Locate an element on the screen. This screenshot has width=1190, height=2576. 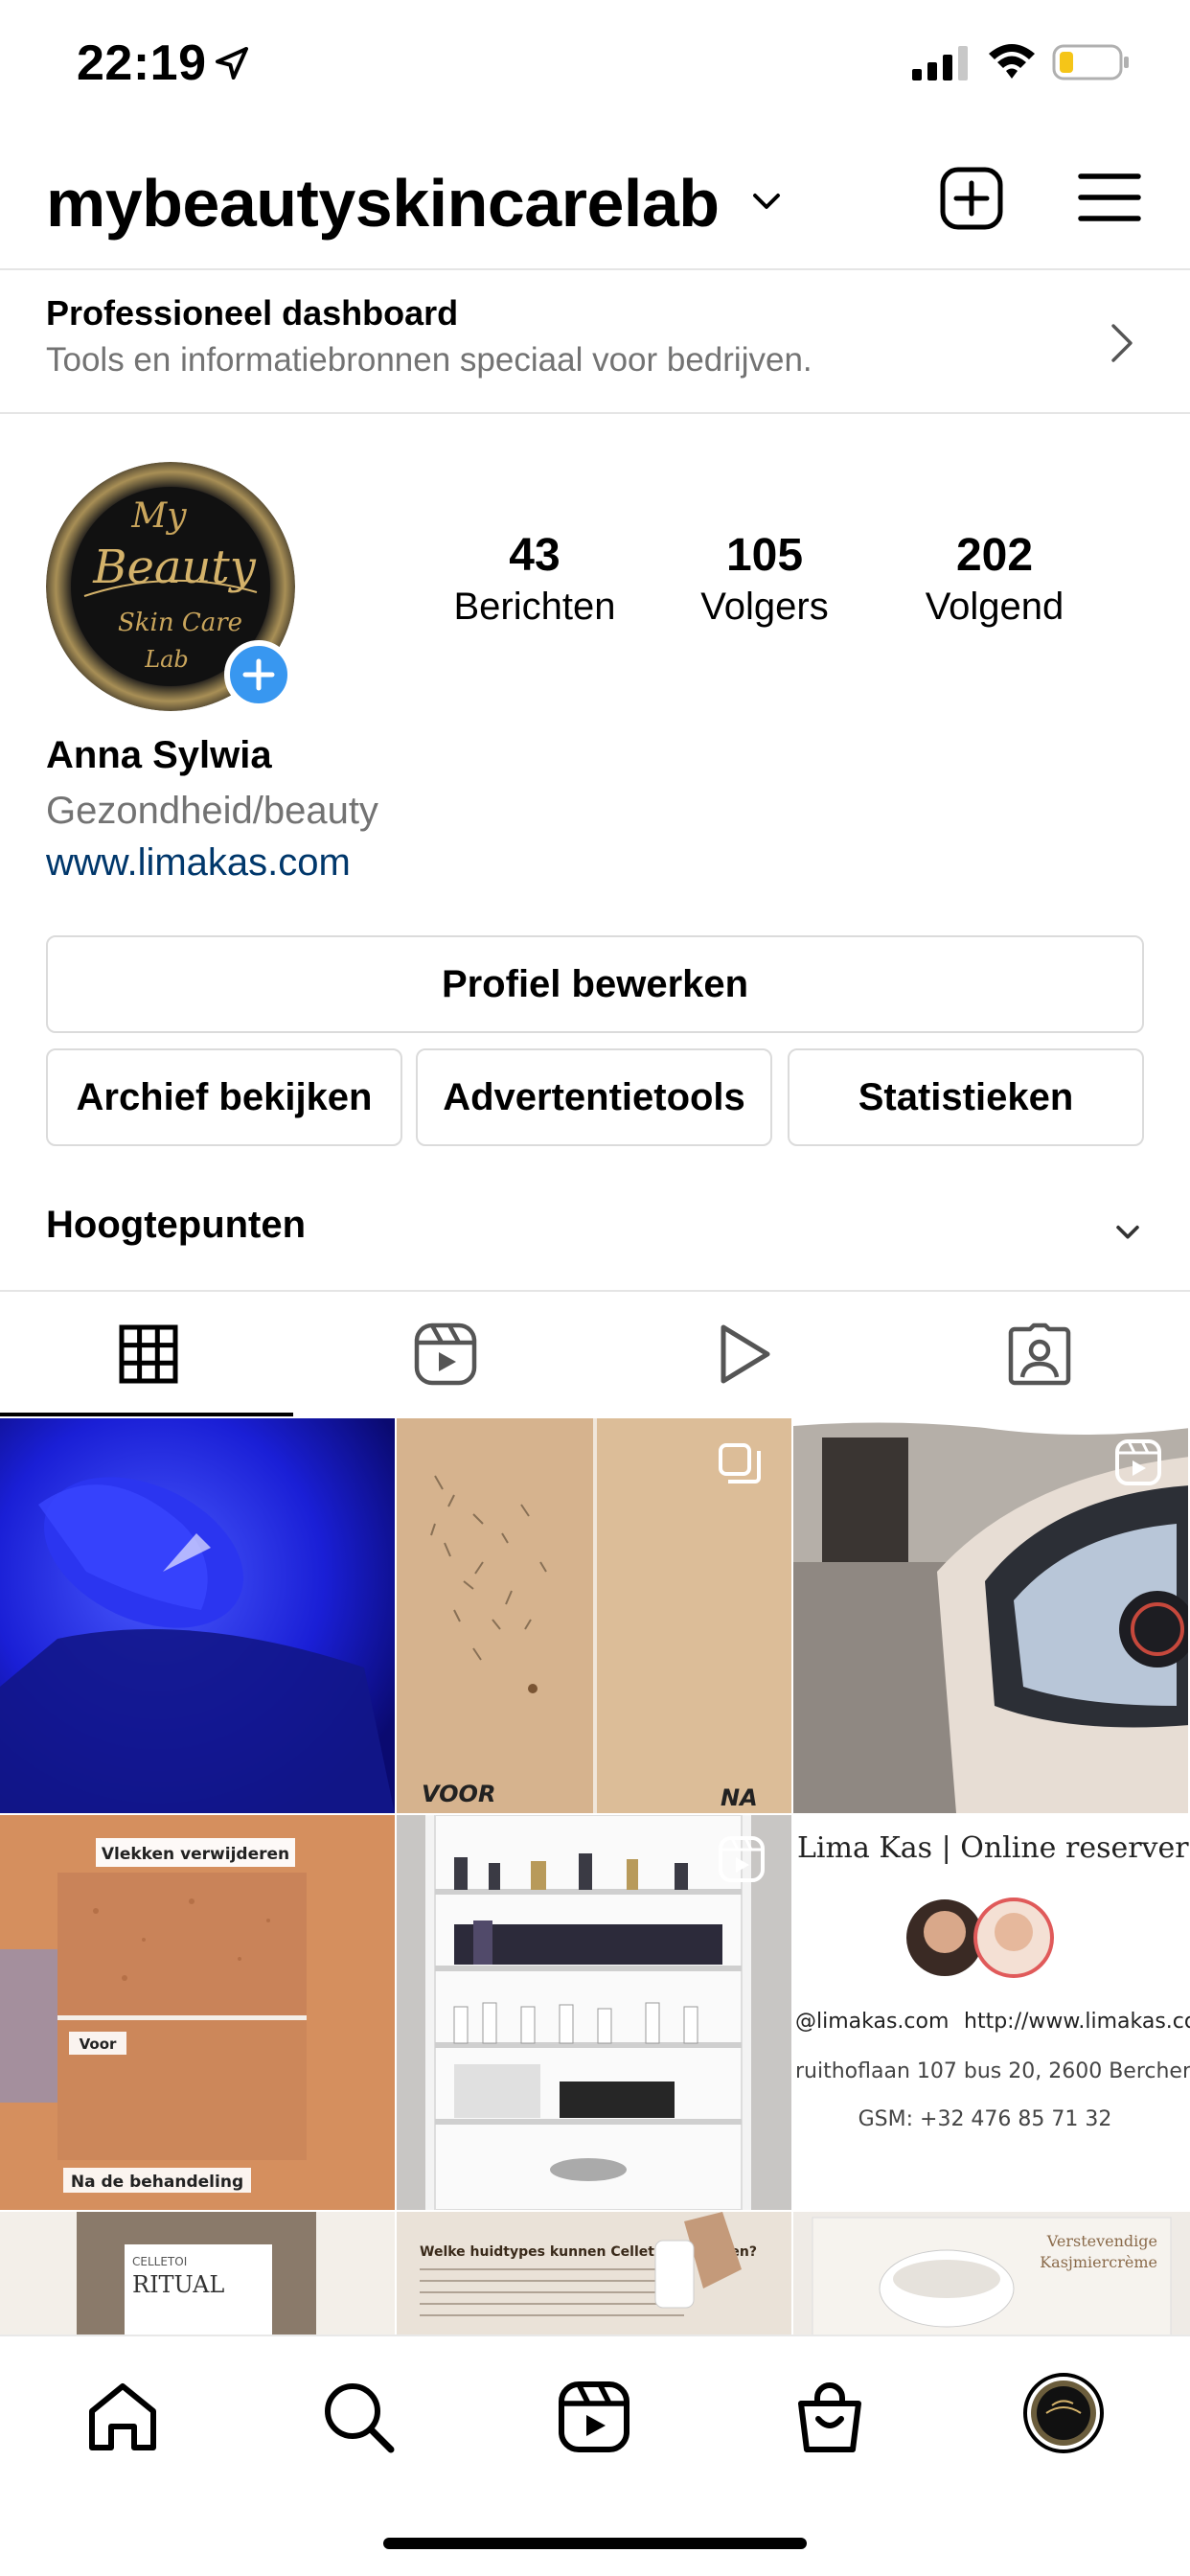
profile-category: Gezondheid/beauty is located at coordinates (212, 811).